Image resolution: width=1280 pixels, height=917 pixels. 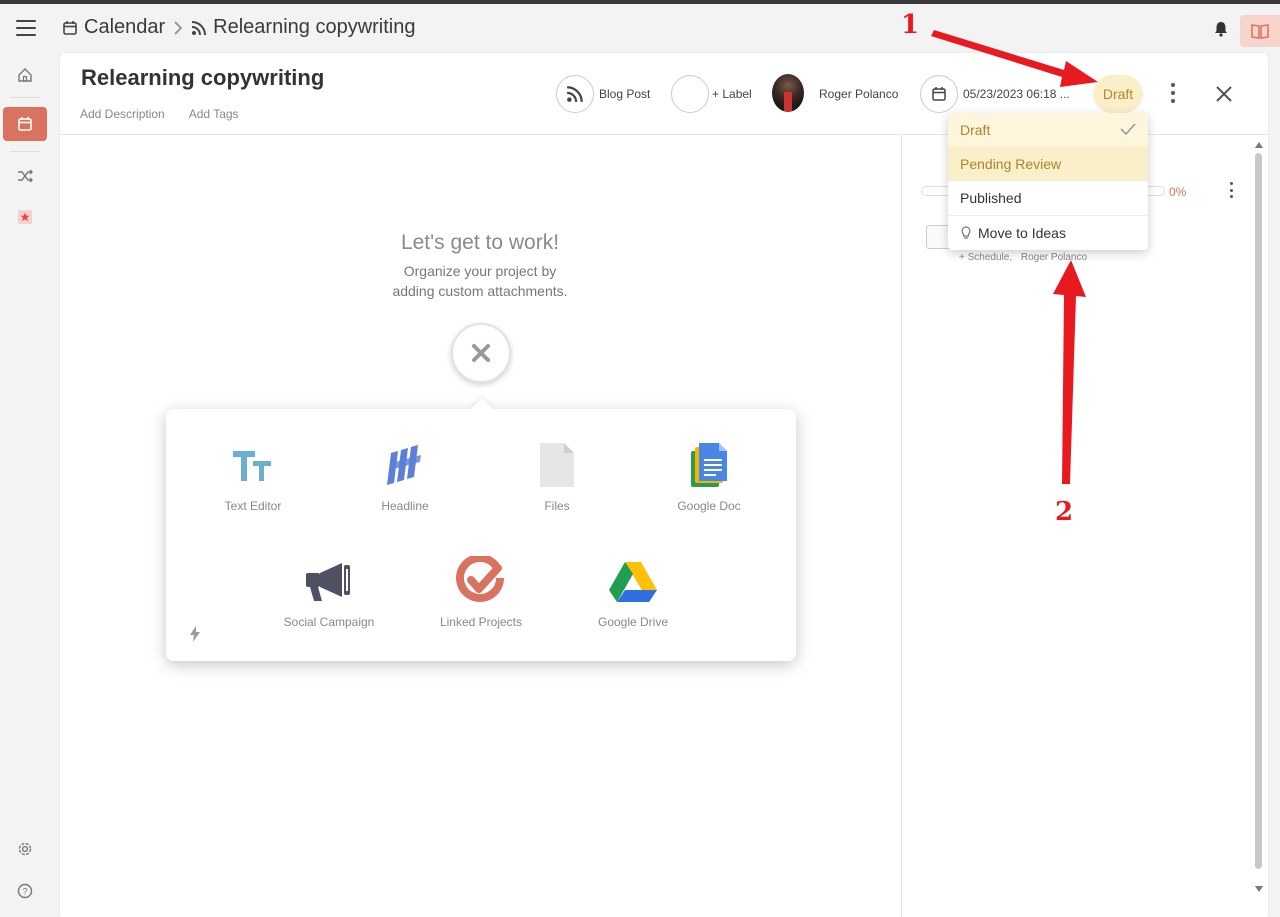 I want to click on google-drive-icon, so click(x=633, y=582).